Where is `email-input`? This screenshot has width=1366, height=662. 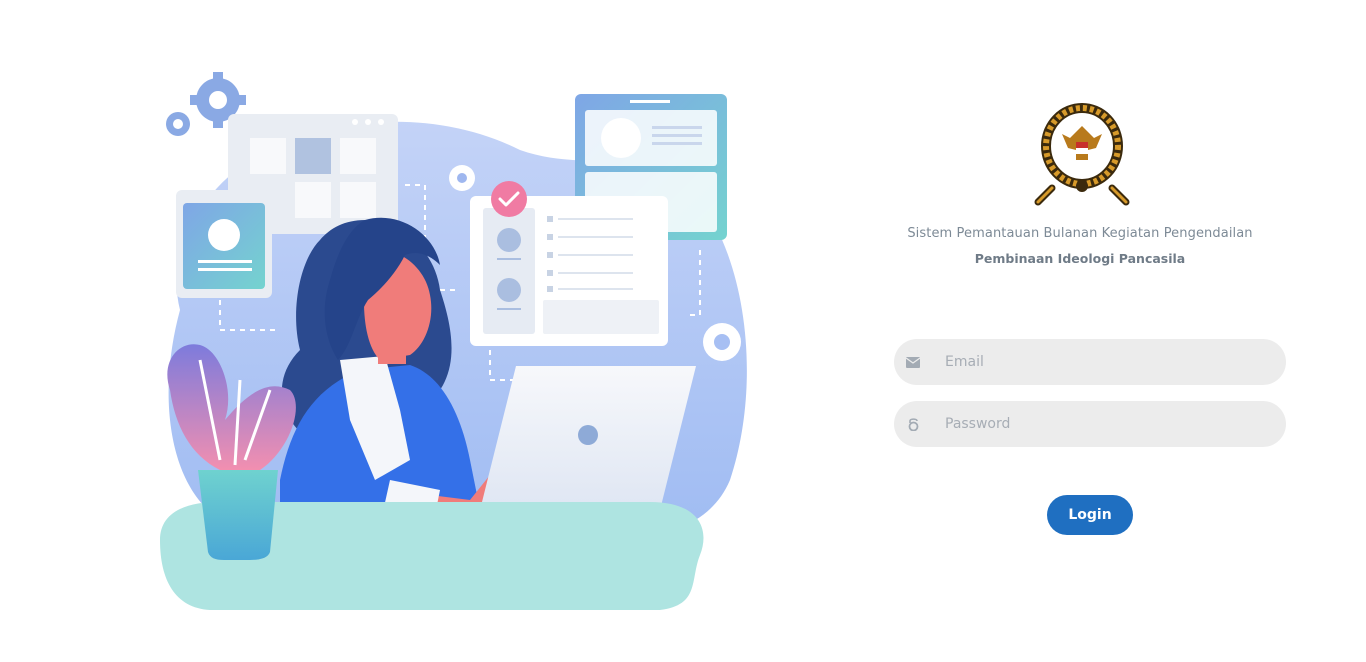 email-input is located at coordinates (1105, 362).